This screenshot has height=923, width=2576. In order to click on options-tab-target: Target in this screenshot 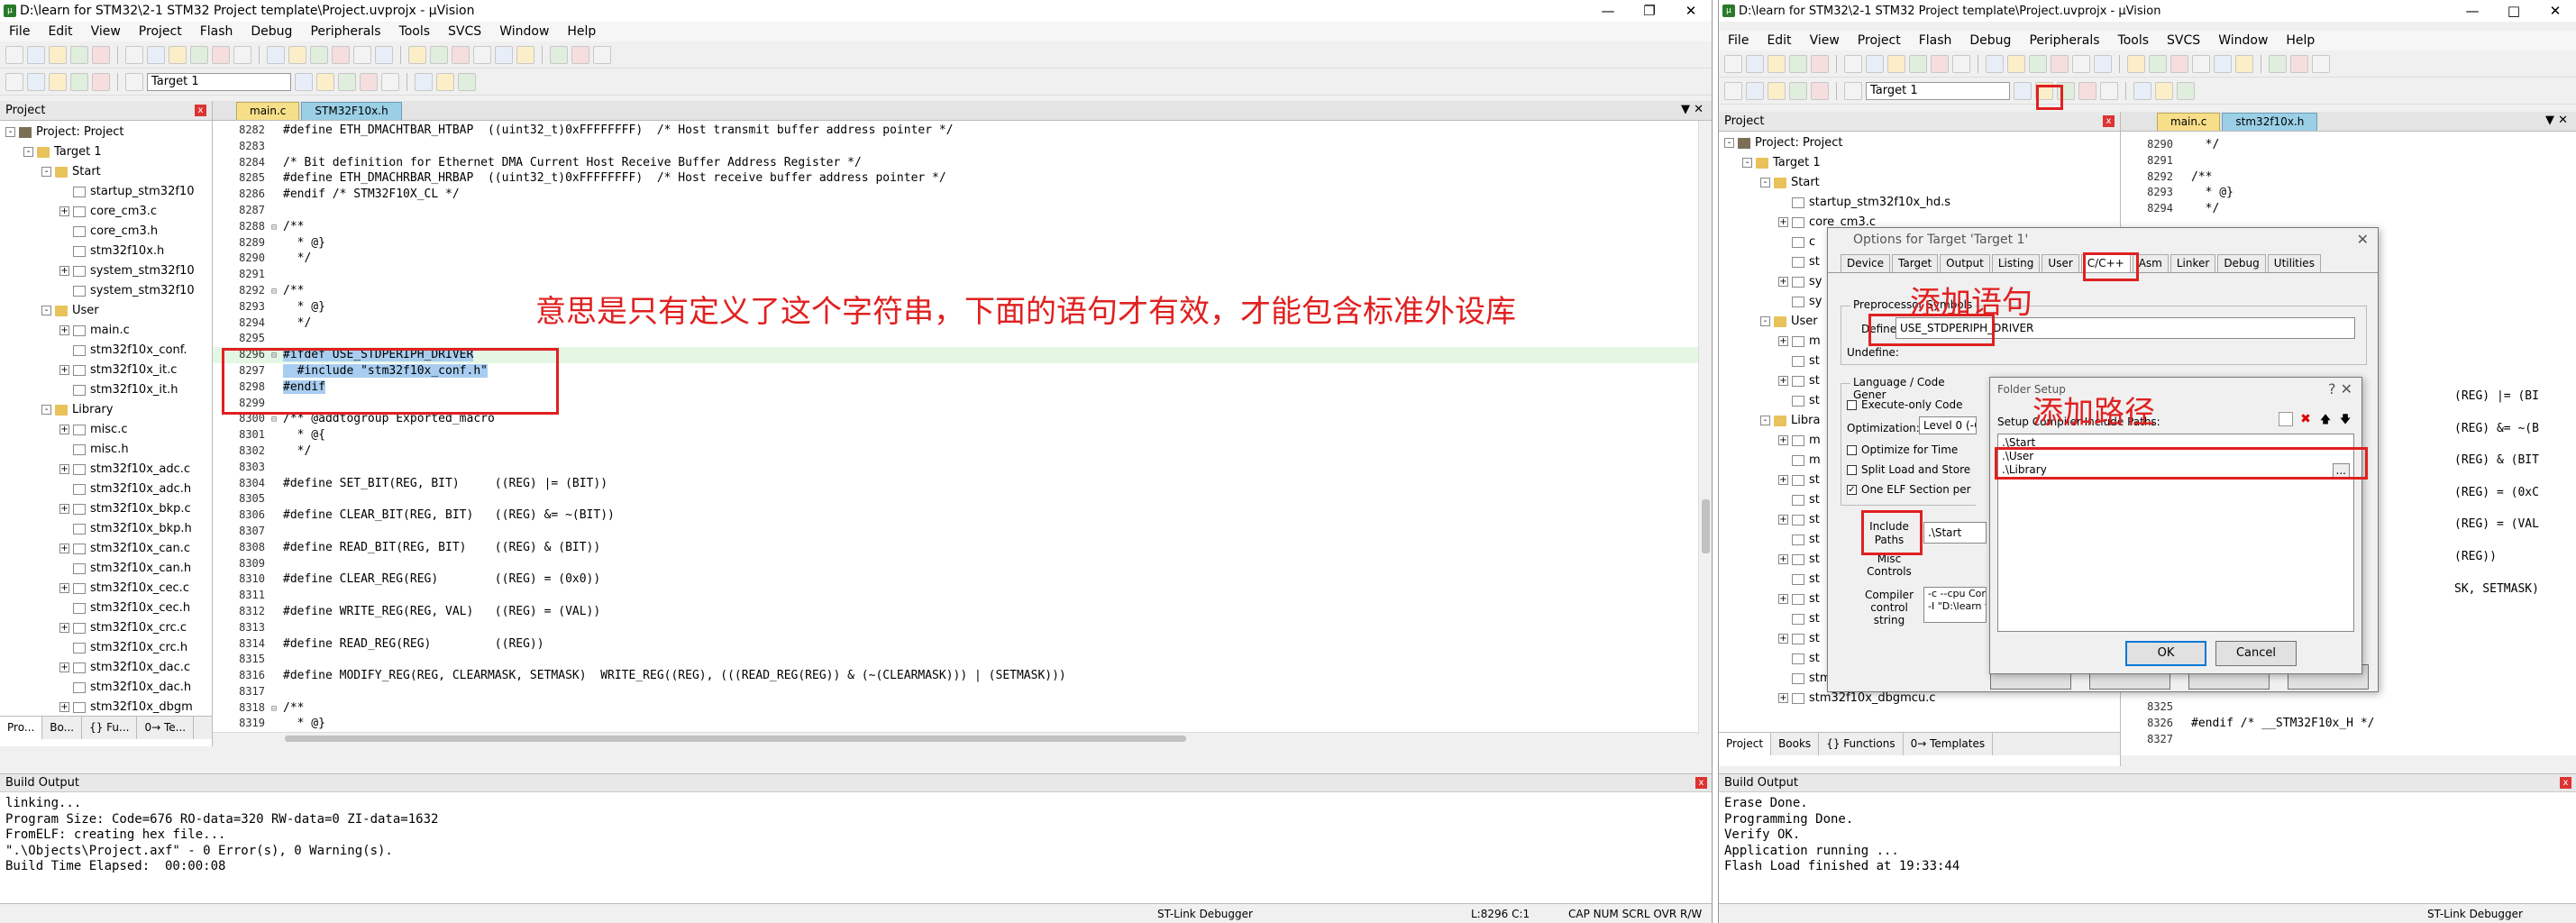, I will do `click(1916, 263)`.